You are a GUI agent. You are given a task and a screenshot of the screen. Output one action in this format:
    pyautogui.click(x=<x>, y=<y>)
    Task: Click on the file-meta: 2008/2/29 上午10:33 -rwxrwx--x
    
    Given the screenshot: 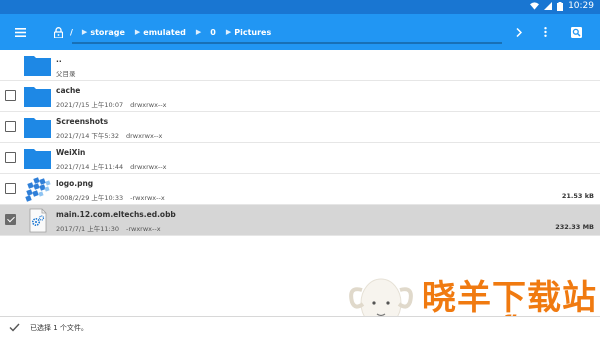 What is the action you would take?
    pyautogui.click(x=110, y=197)
    